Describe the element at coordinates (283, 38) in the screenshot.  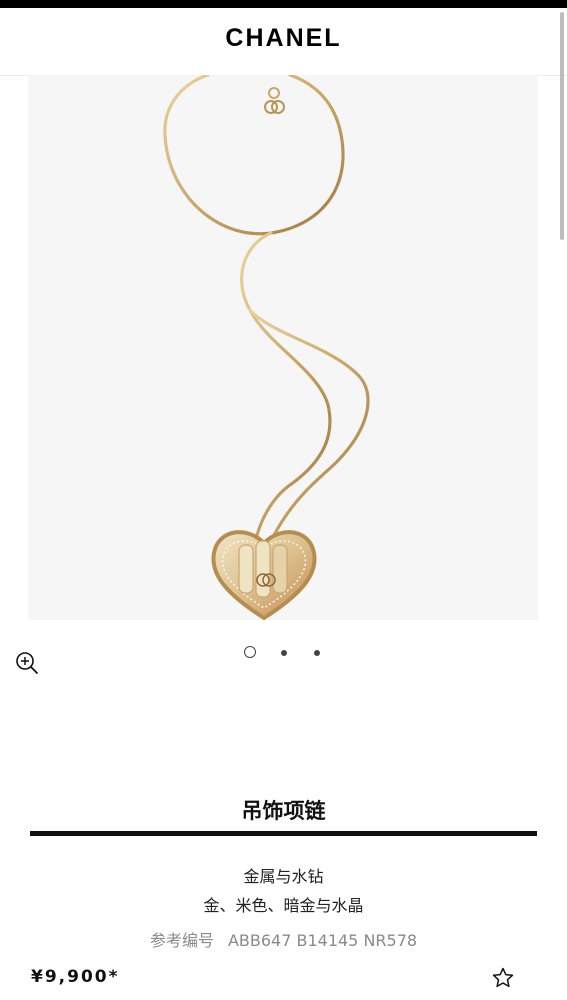
I see `brand-logo: CHANEL` at that location.